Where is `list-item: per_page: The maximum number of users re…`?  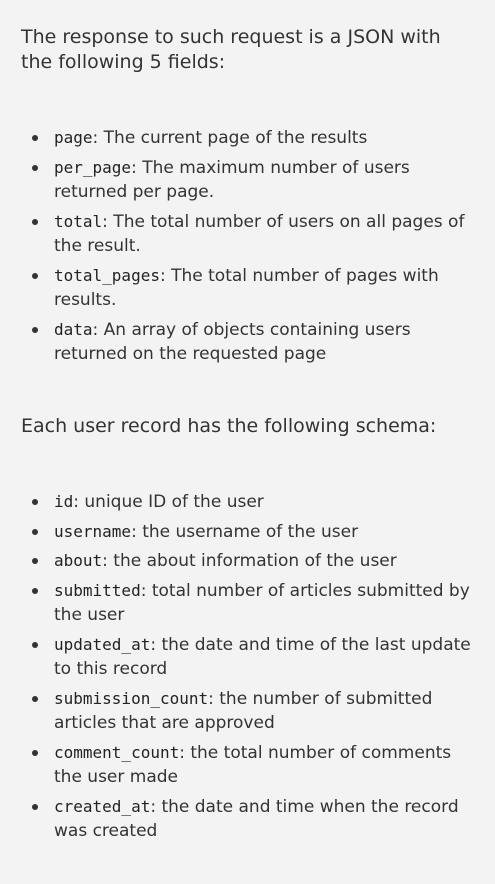
list-item: per_page: The maximum number of users re… is located at coordinates (251, 180).